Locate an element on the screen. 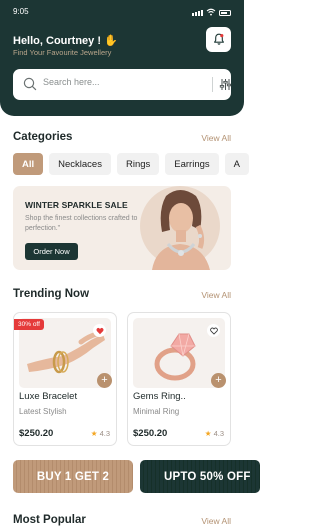 The width and height of the screenshot is (320, 529). trending-view-all-link: View All is located at coordinates (216, 295).